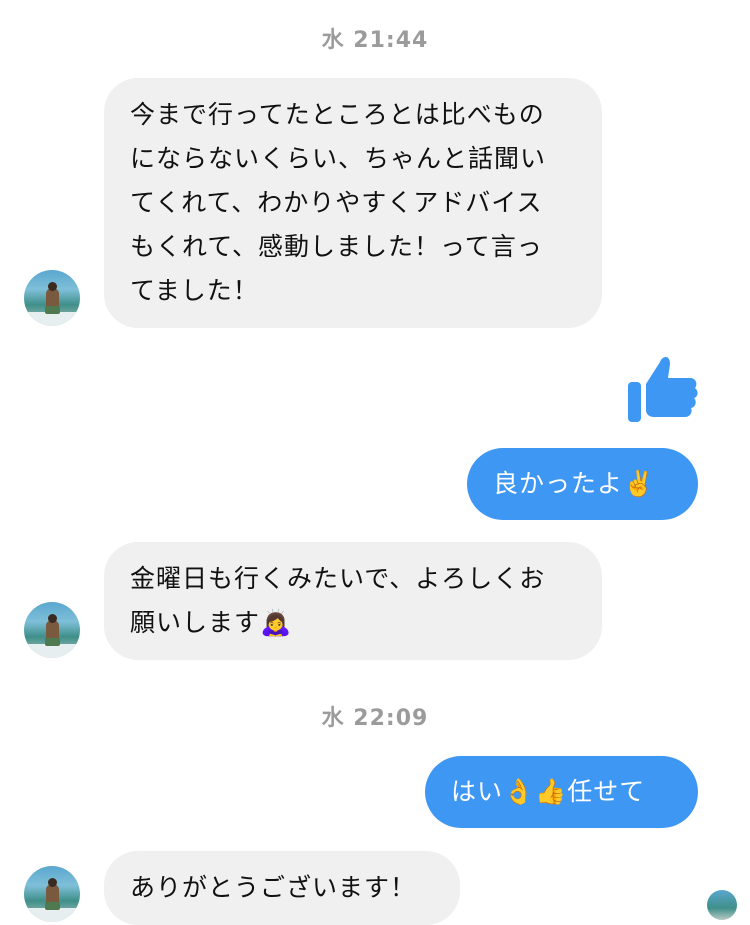 Image resolution: width=750 pixels, height=925 pixels. Describe the element at coordinates (558, 483) in the screenshot. I see `message-text: 良かったよ` at that location.